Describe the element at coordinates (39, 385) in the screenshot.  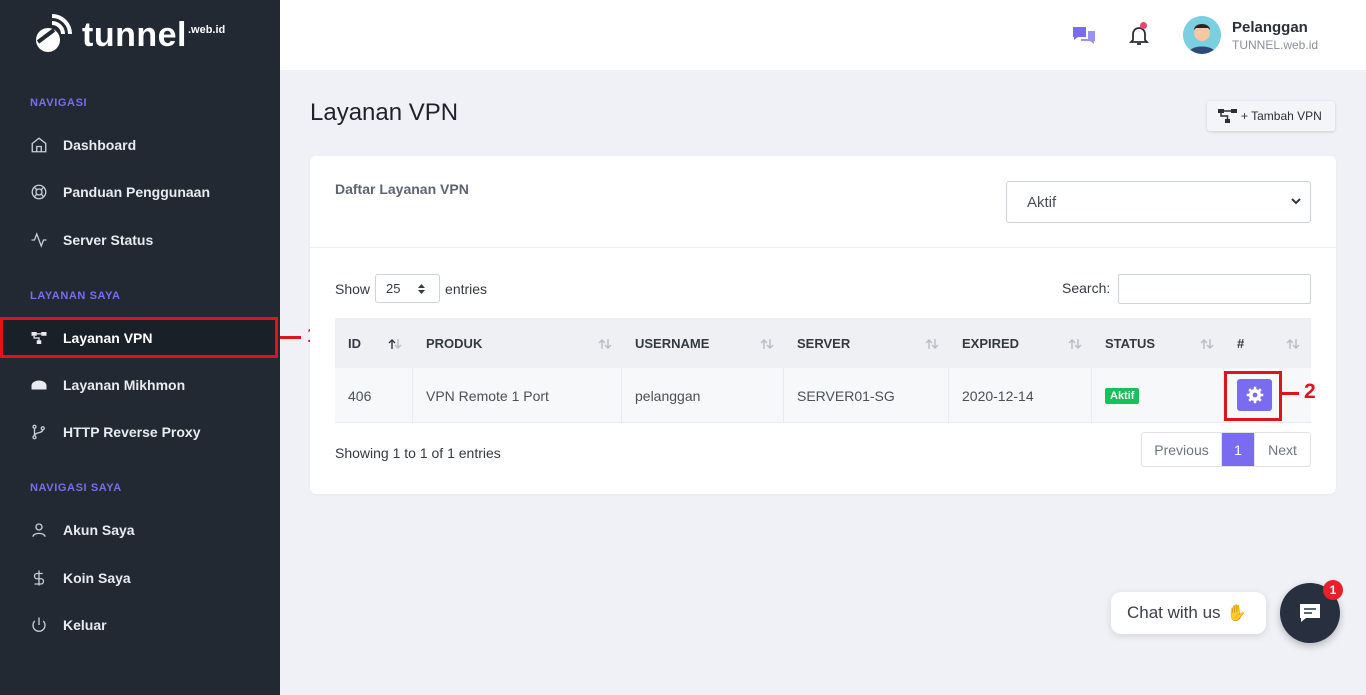
I see `router-icon` at that location.